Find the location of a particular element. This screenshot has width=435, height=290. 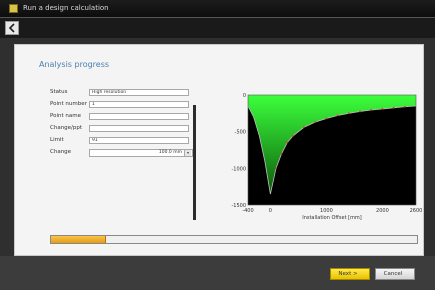

point-name-field is located at coordinates (139, 116).